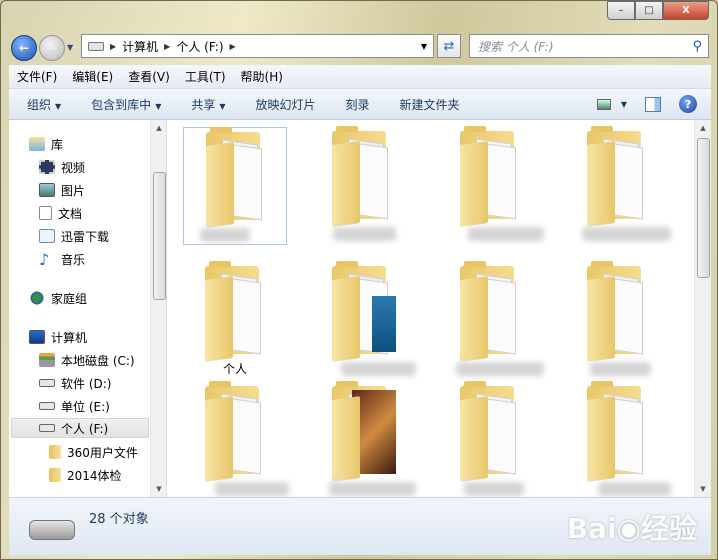 The image size is (718, 560). I want to click on search-input: 搜索 个人 (F:) ⚲, so click(589, 46).